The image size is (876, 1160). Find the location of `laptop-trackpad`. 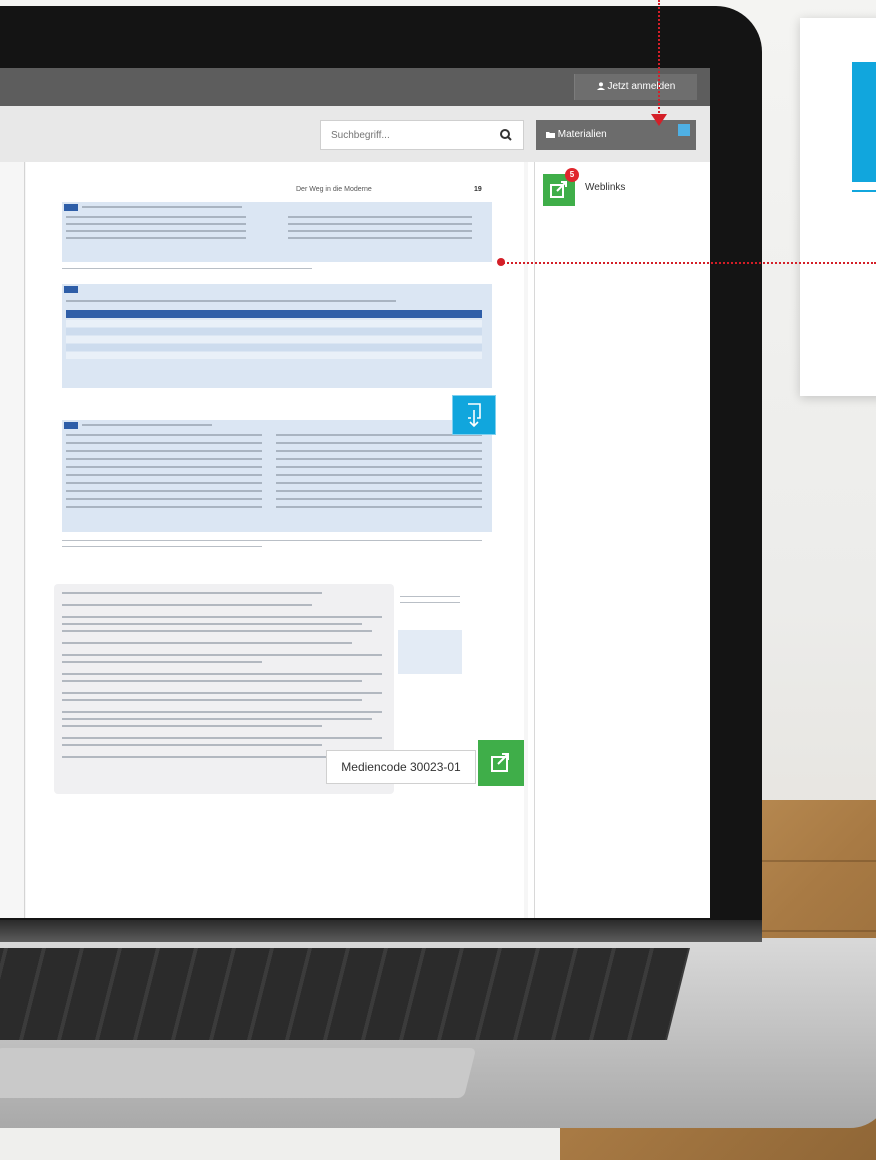

laptop-trackpad is located at coordinates (238, 1073).